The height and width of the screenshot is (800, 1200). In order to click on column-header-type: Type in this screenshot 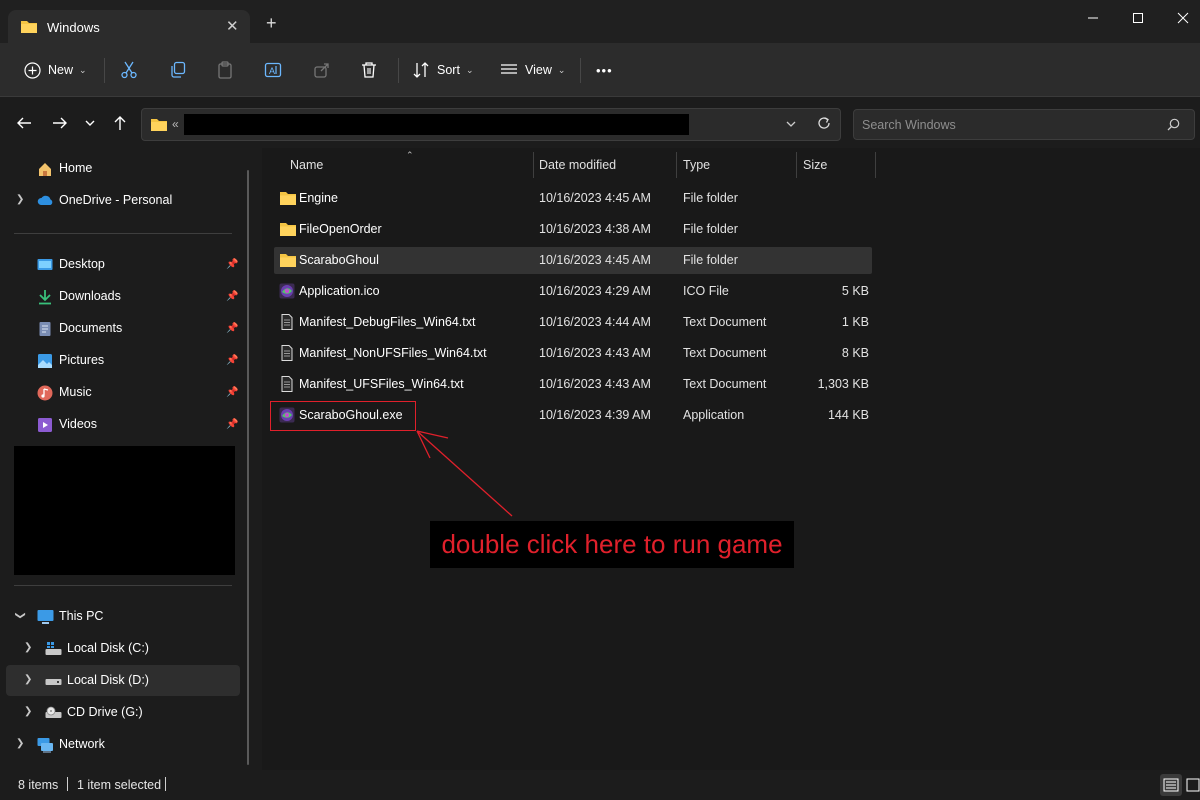, I will do `click(696, 169)`.